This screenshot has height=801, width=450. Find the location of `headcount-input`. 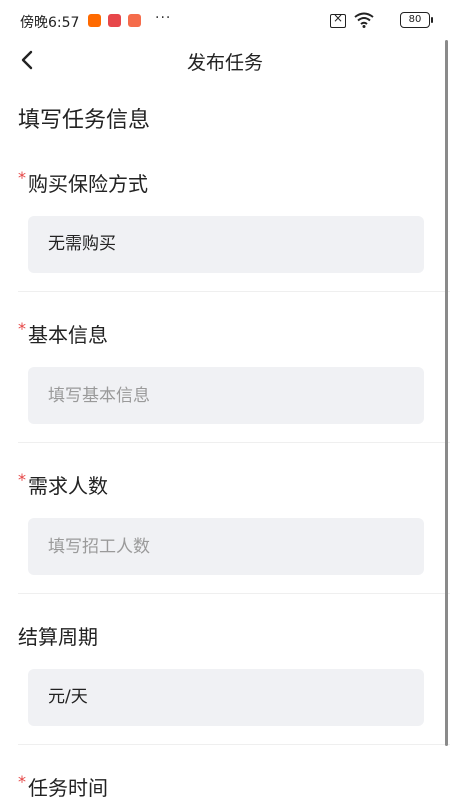

headcount-input is located at coordinates (226, 546).